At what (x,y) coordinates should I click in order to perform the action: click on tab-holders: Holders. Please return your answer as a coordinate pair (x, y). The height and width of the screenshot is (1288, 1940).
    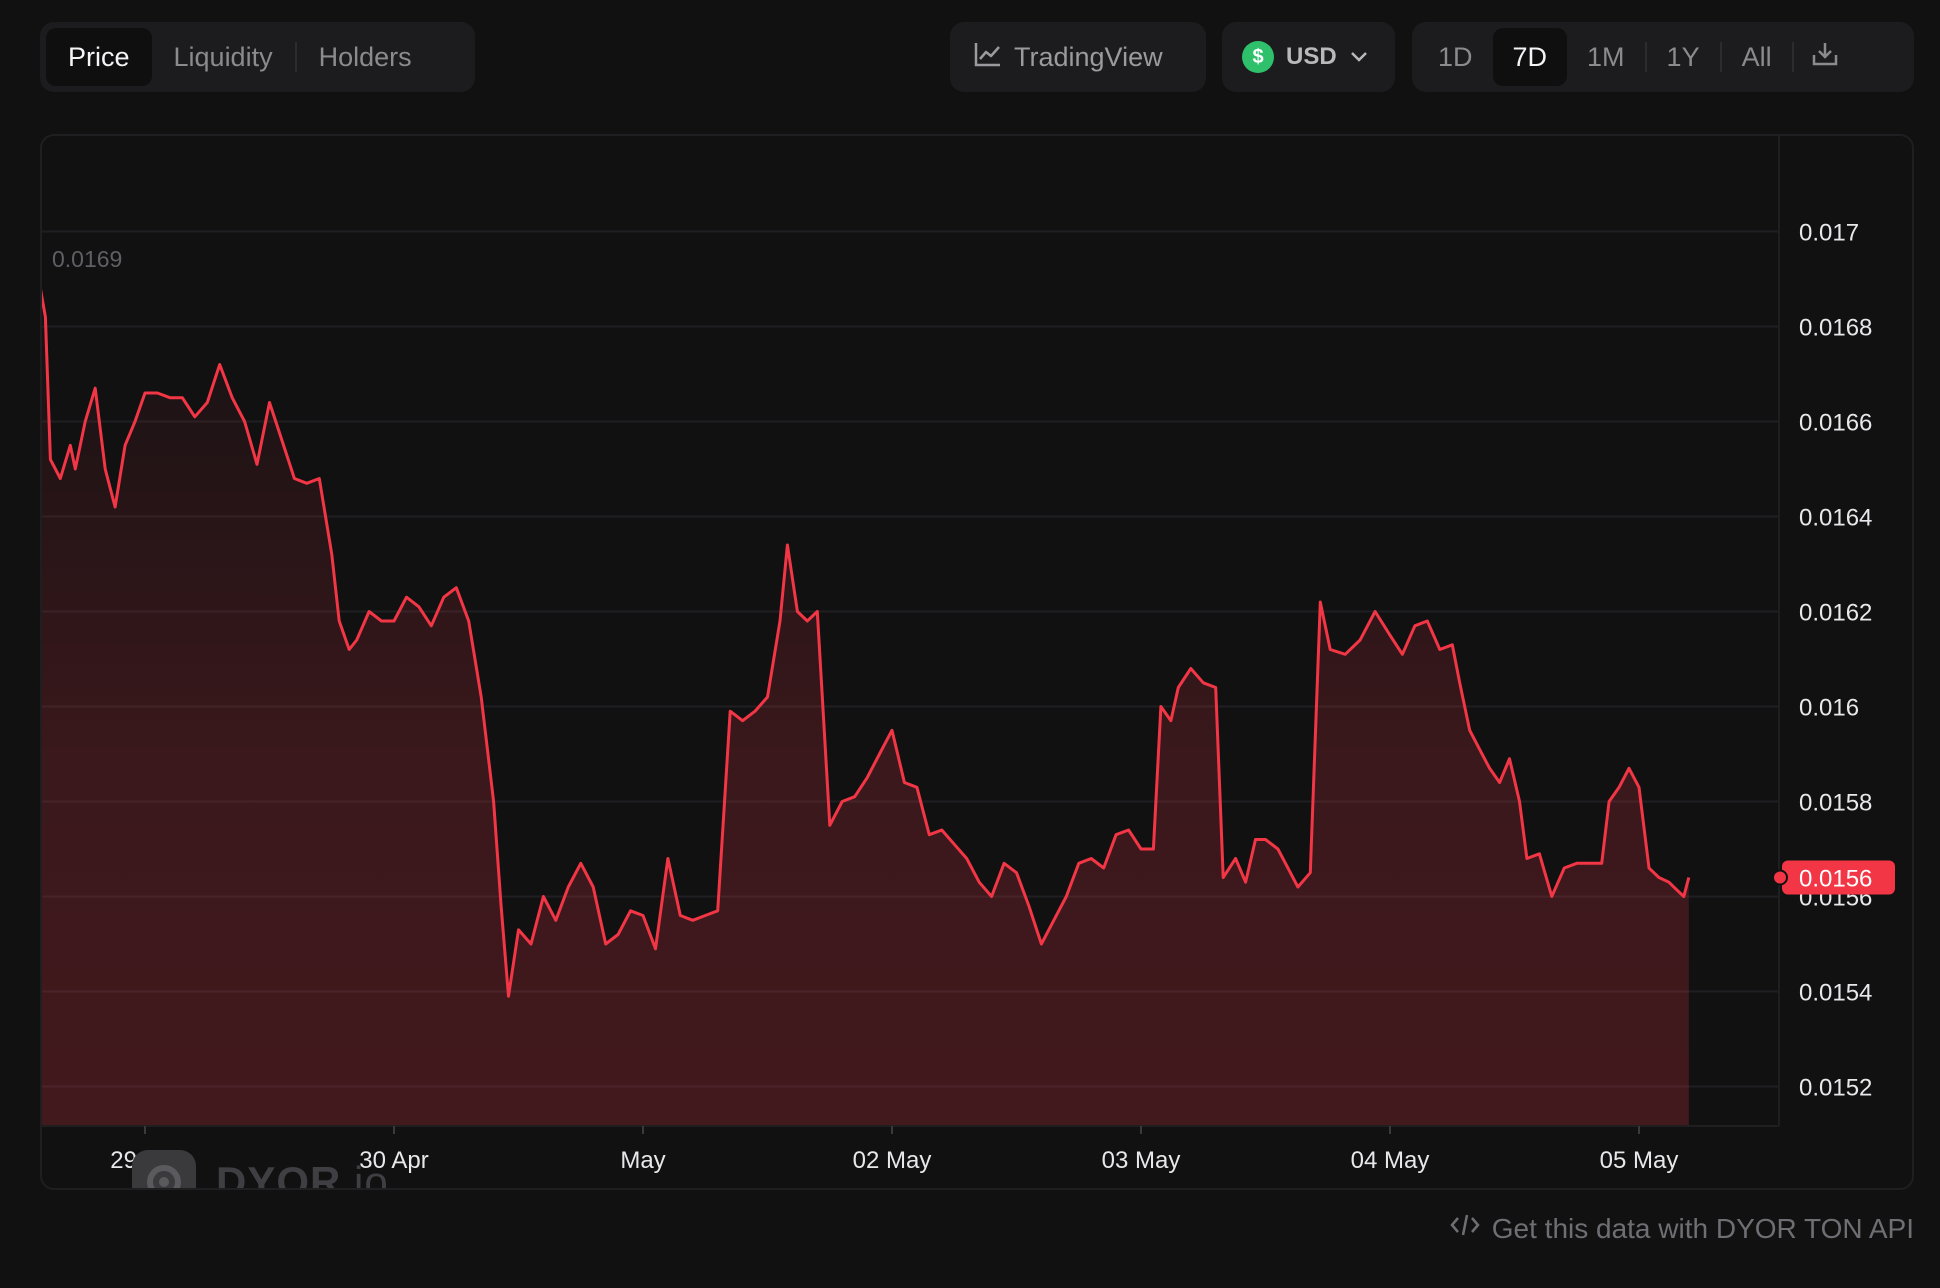
    Looking at the image, I should click on (365, 57).